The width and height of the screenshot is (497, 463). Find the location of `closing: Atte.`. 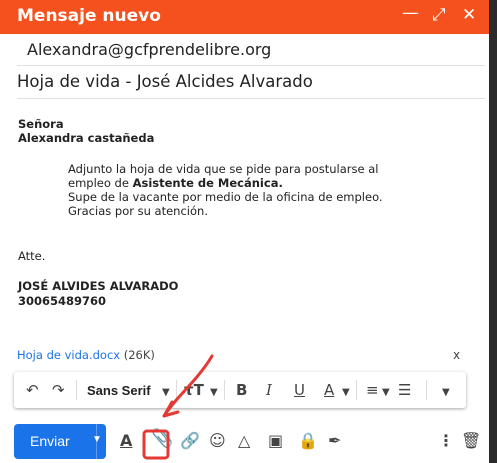

closing: Atte. is located at coordinates (32, 256).